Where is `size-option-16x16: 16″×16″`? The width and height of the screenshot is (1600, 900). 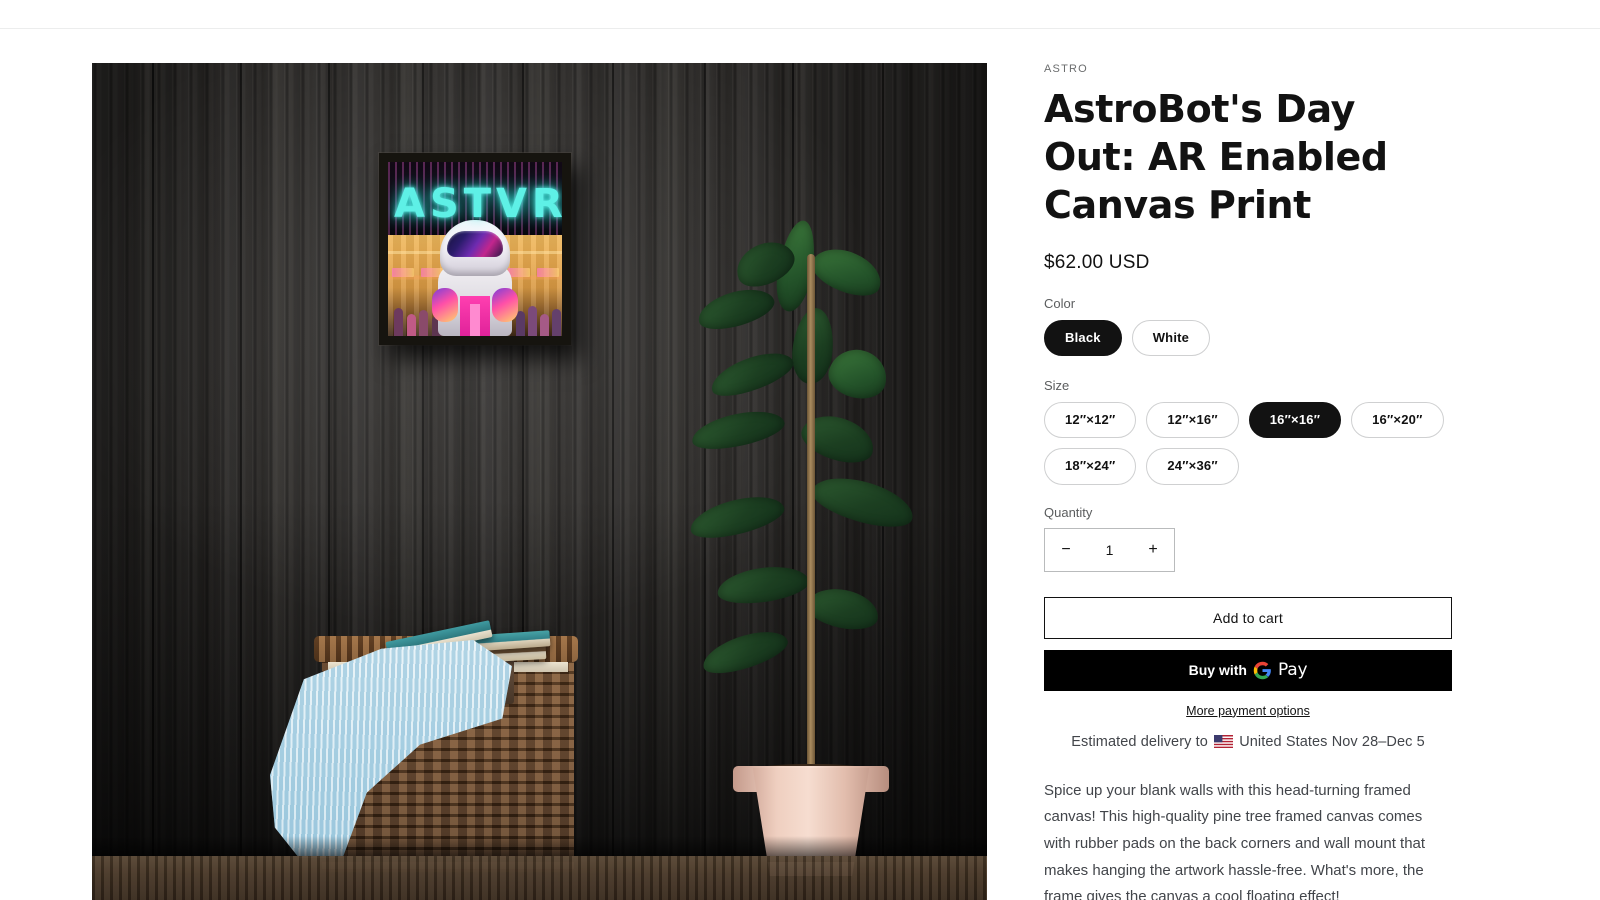 size-option-16x16: 16″×16″ is located at coordinates (1295, 420).